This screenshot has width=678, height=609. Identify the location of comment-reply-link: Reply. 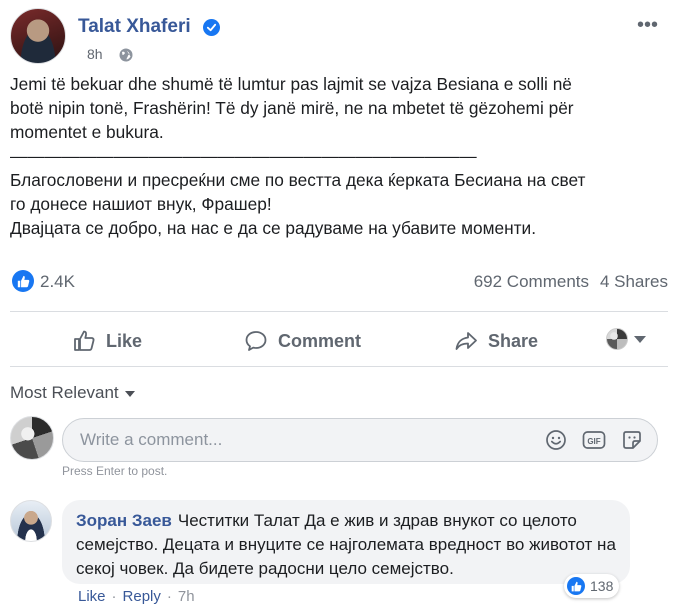
(142, 596).